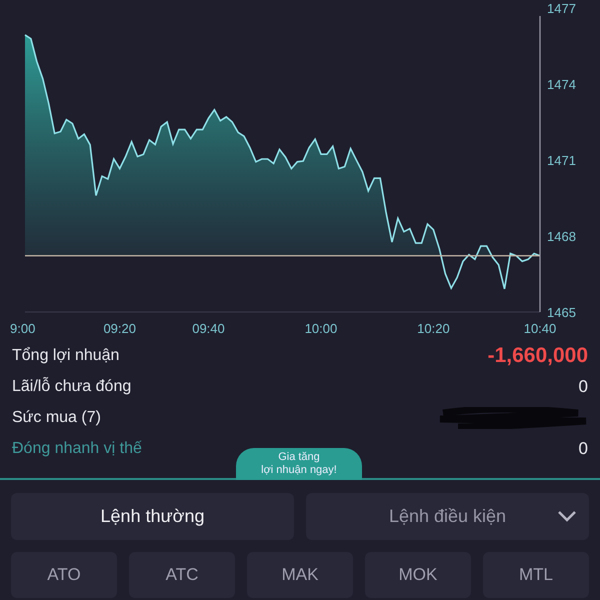 Image resolution: width=600 pixels, height=600 pixels. I want to click on summary-label: Đóng nhanh vị thế, so click(77, 449).